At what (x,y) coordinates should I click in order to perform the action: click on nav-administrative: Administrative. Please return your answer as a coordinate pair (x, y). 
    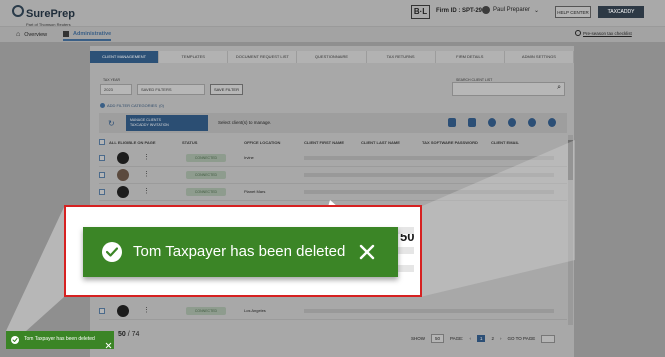
    Looking at the image, I should click on (87, 36).